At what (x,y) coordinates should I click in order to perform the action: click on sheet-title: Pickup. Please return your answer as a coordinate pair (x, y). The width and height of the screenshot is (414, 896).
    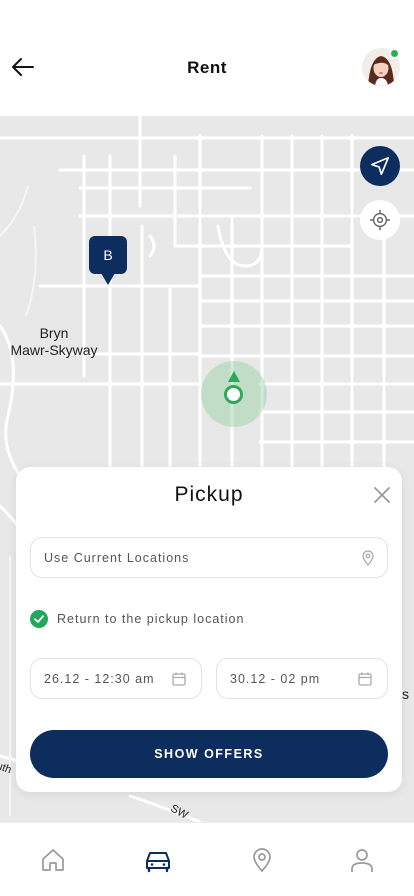
    Looking at the image, I should click on (209, 494).